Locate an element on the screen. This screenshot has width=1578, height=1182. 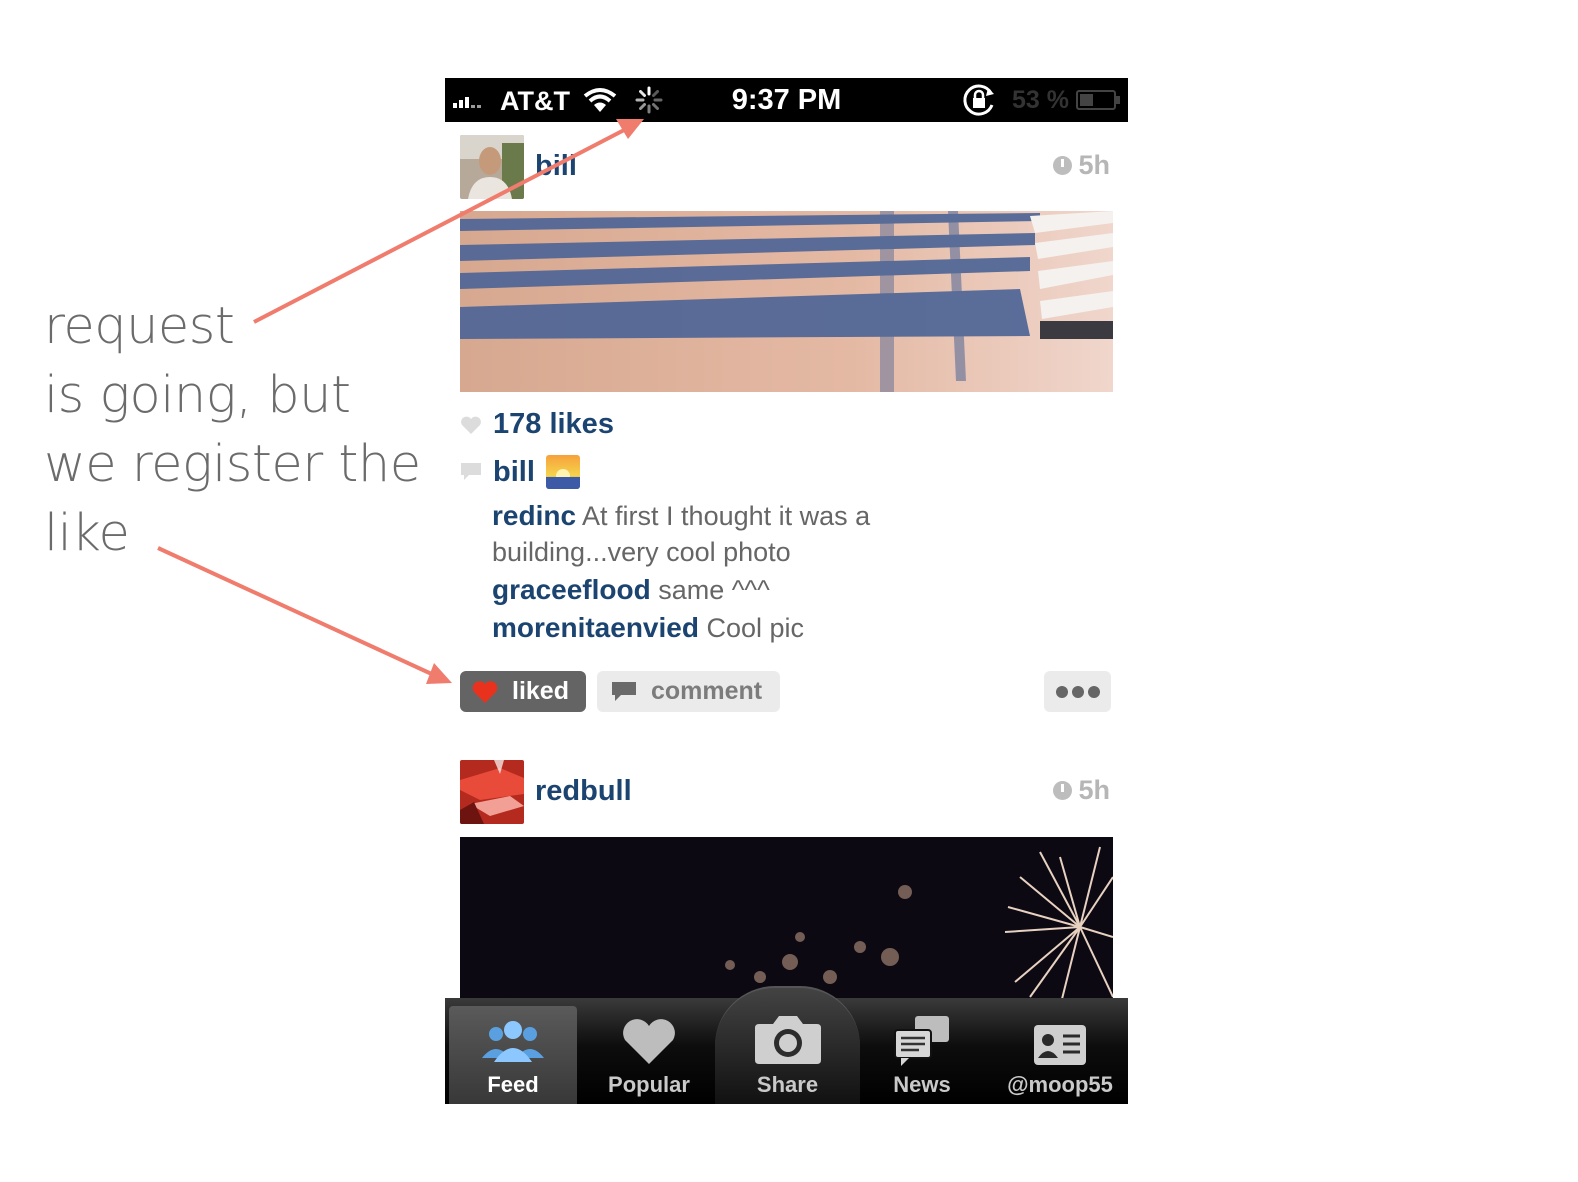
tab-label: Share is located at coordinates (787, 1084).